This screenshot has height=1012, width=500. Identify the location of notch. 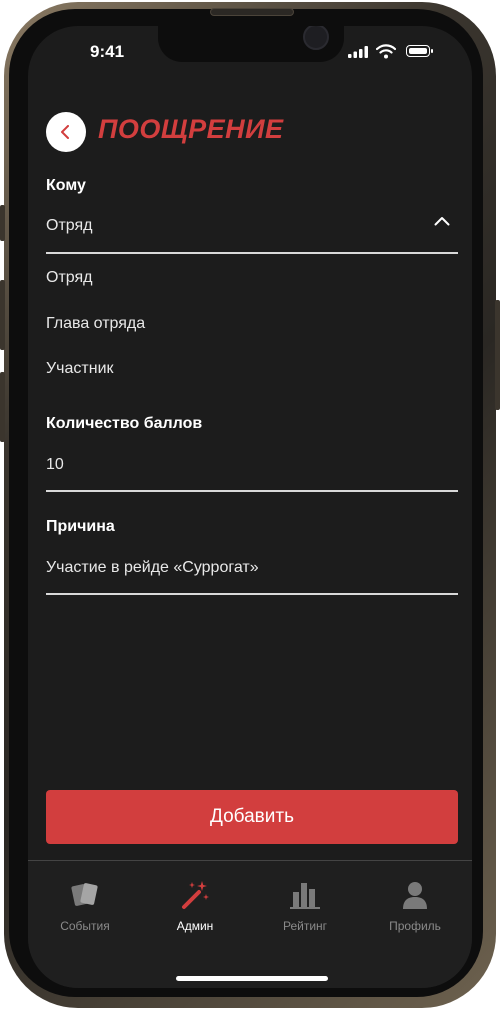
(251, 44).